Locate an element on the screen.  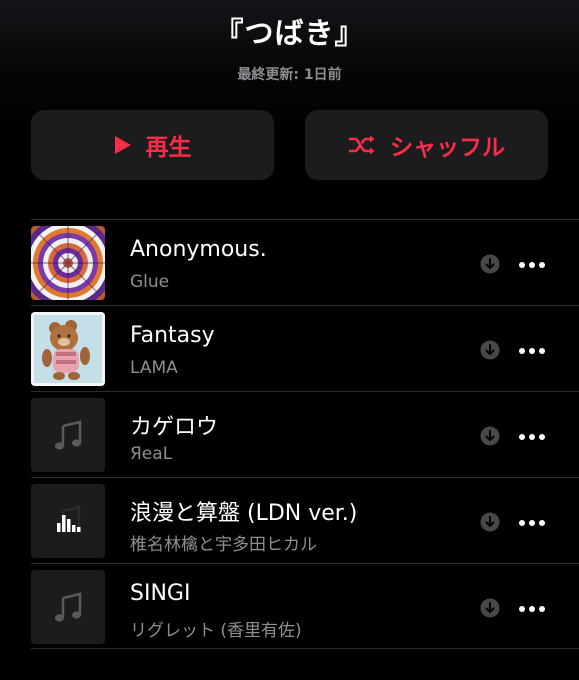
track-artist: Glue is located at coordinates (150, 282).